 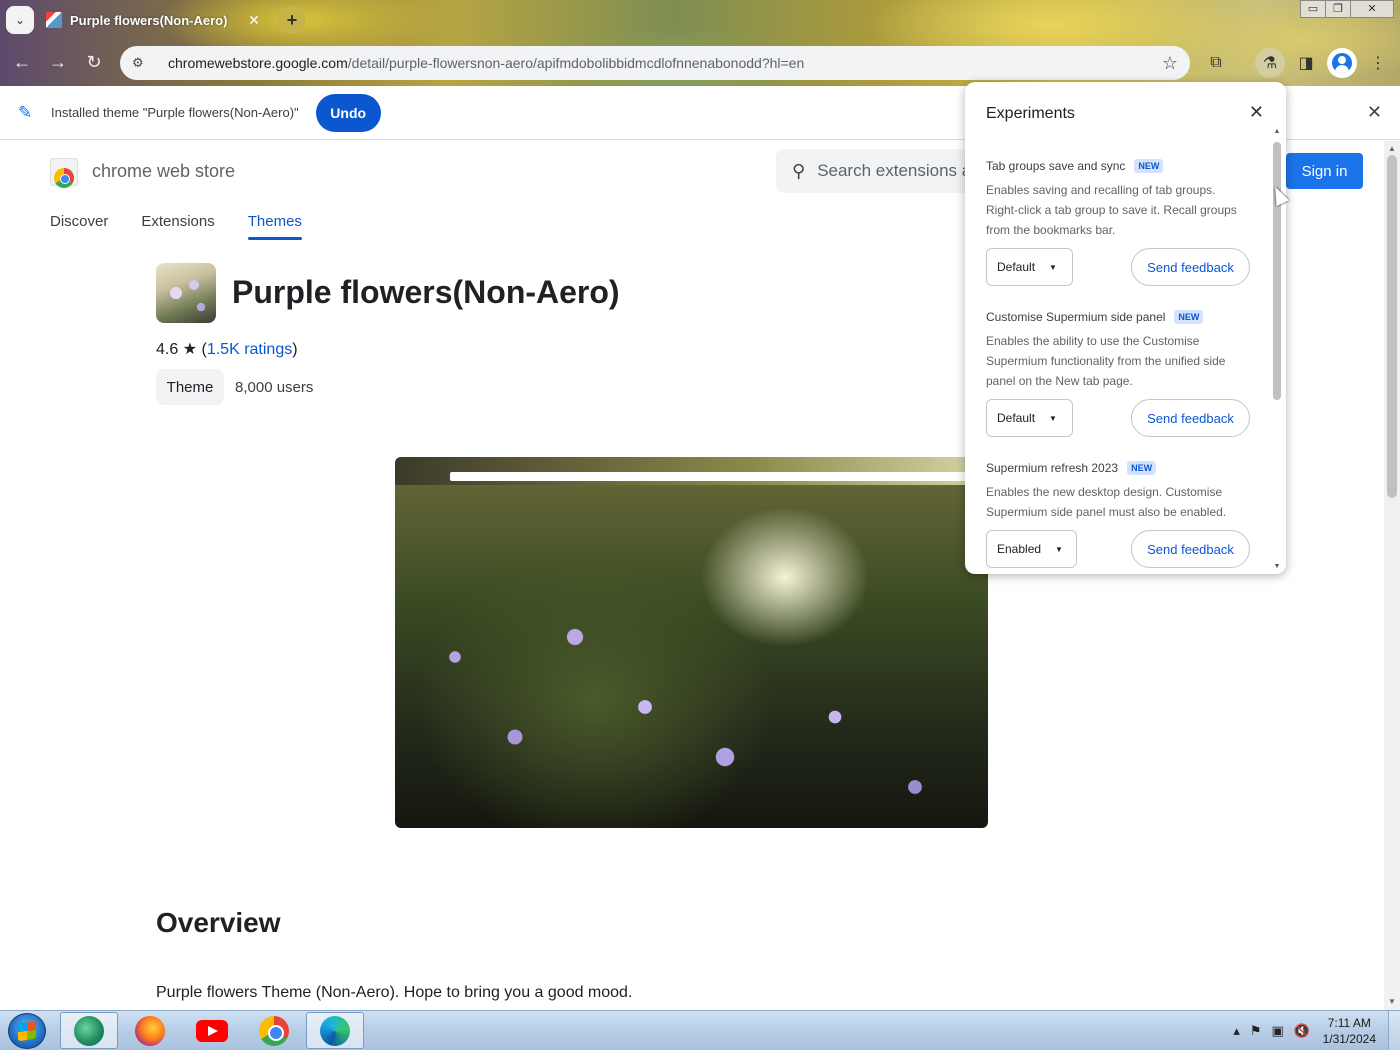 What do you see at coordinates (27, 1031) in the screenshot?
I see `start-button` at bounding box center [27, 1031].